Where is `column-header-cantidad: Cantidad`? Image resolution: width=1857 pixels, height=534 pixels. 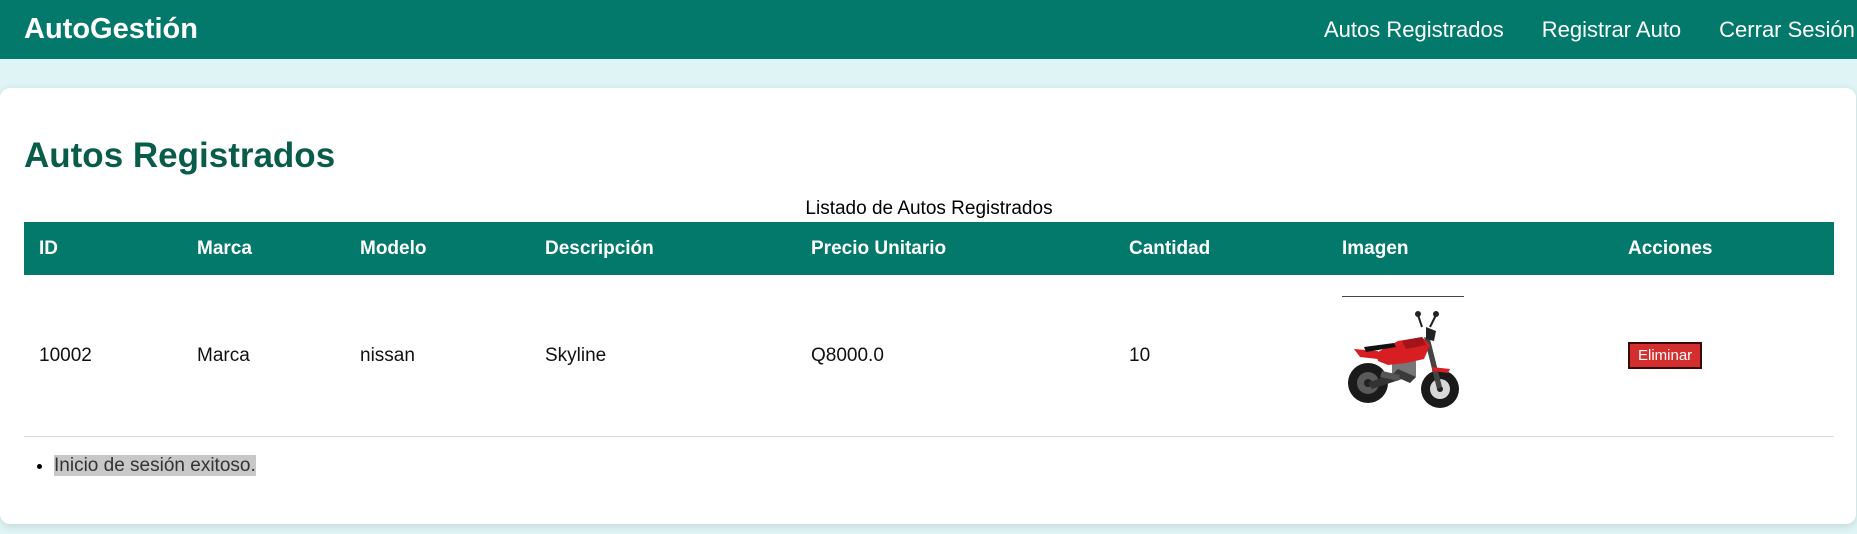 column-header-cantidad: Cantidad is located at coordinates (1220, 248).